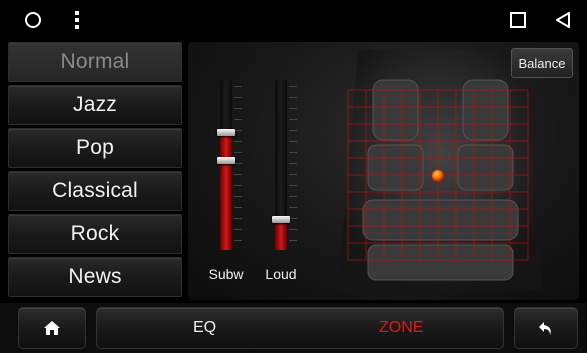 Image resolution: width=587 pixels, height=353 pixels. I want to click on balance-point, so click(438, 176).